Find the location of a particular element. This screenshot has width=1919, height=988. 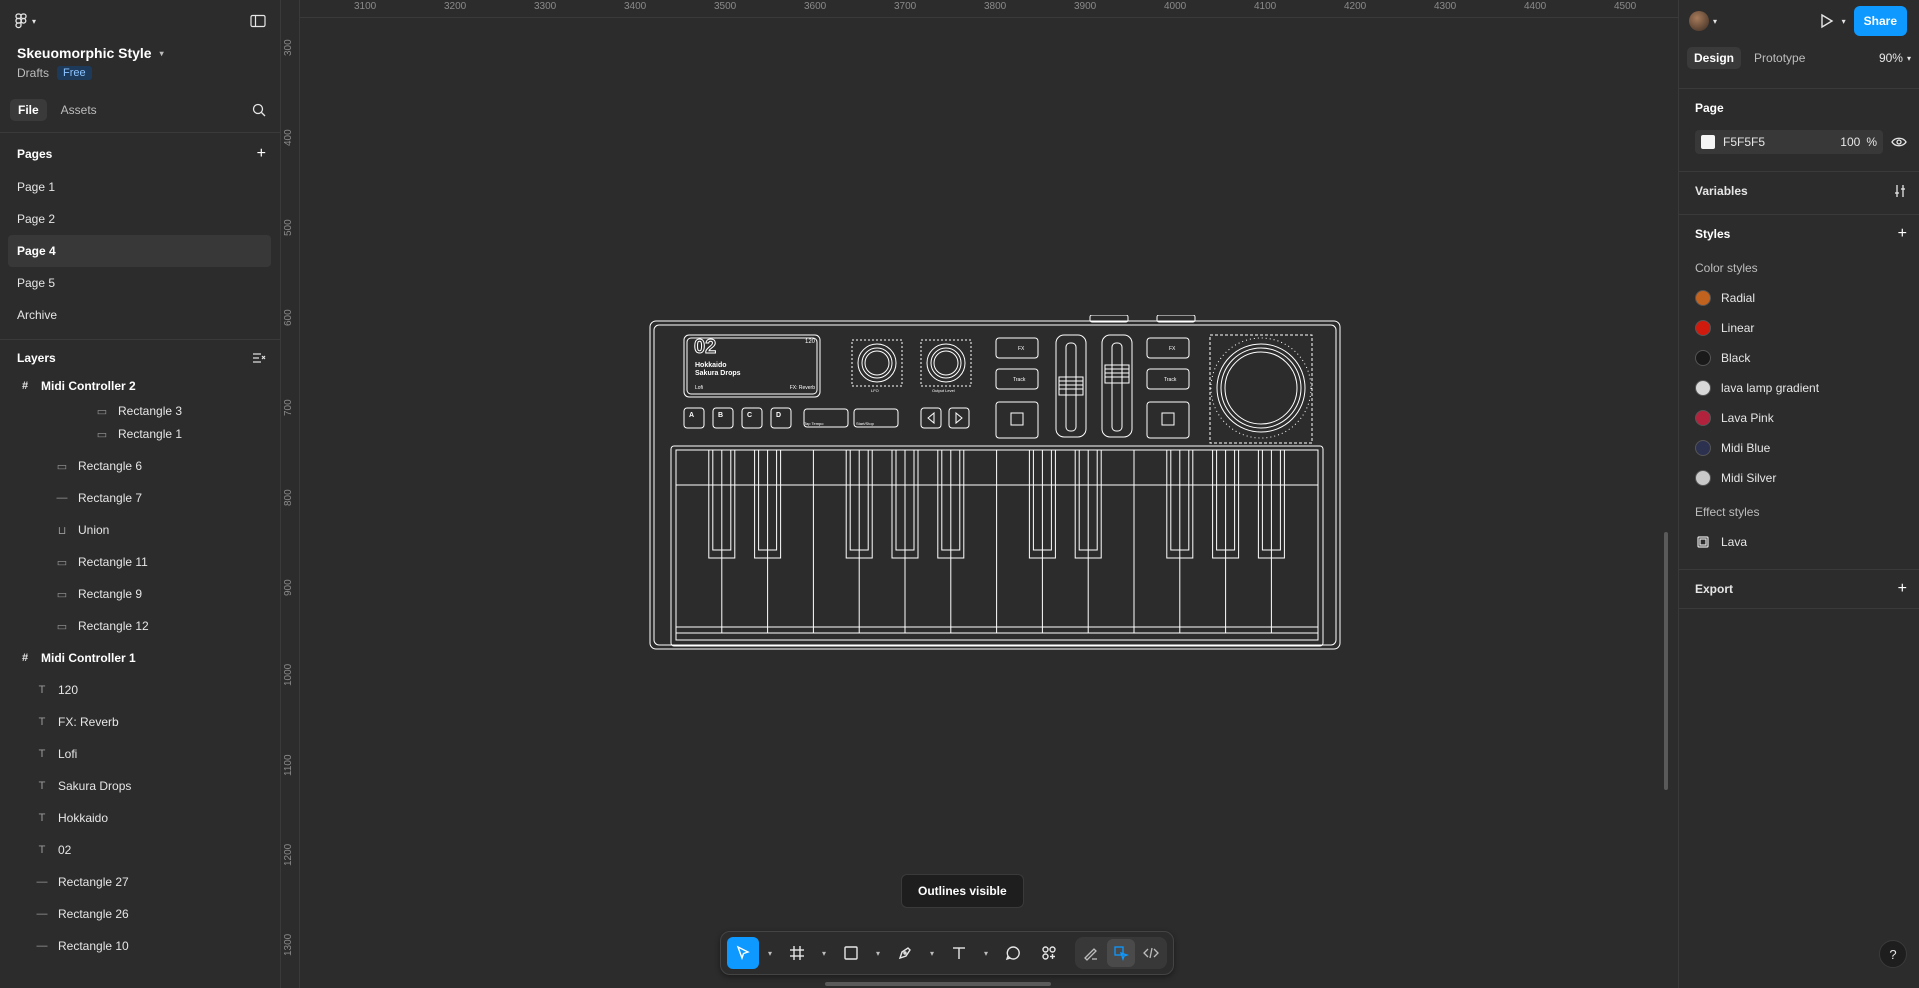

layer-item: T 02 is located at coordinates (140, 850).